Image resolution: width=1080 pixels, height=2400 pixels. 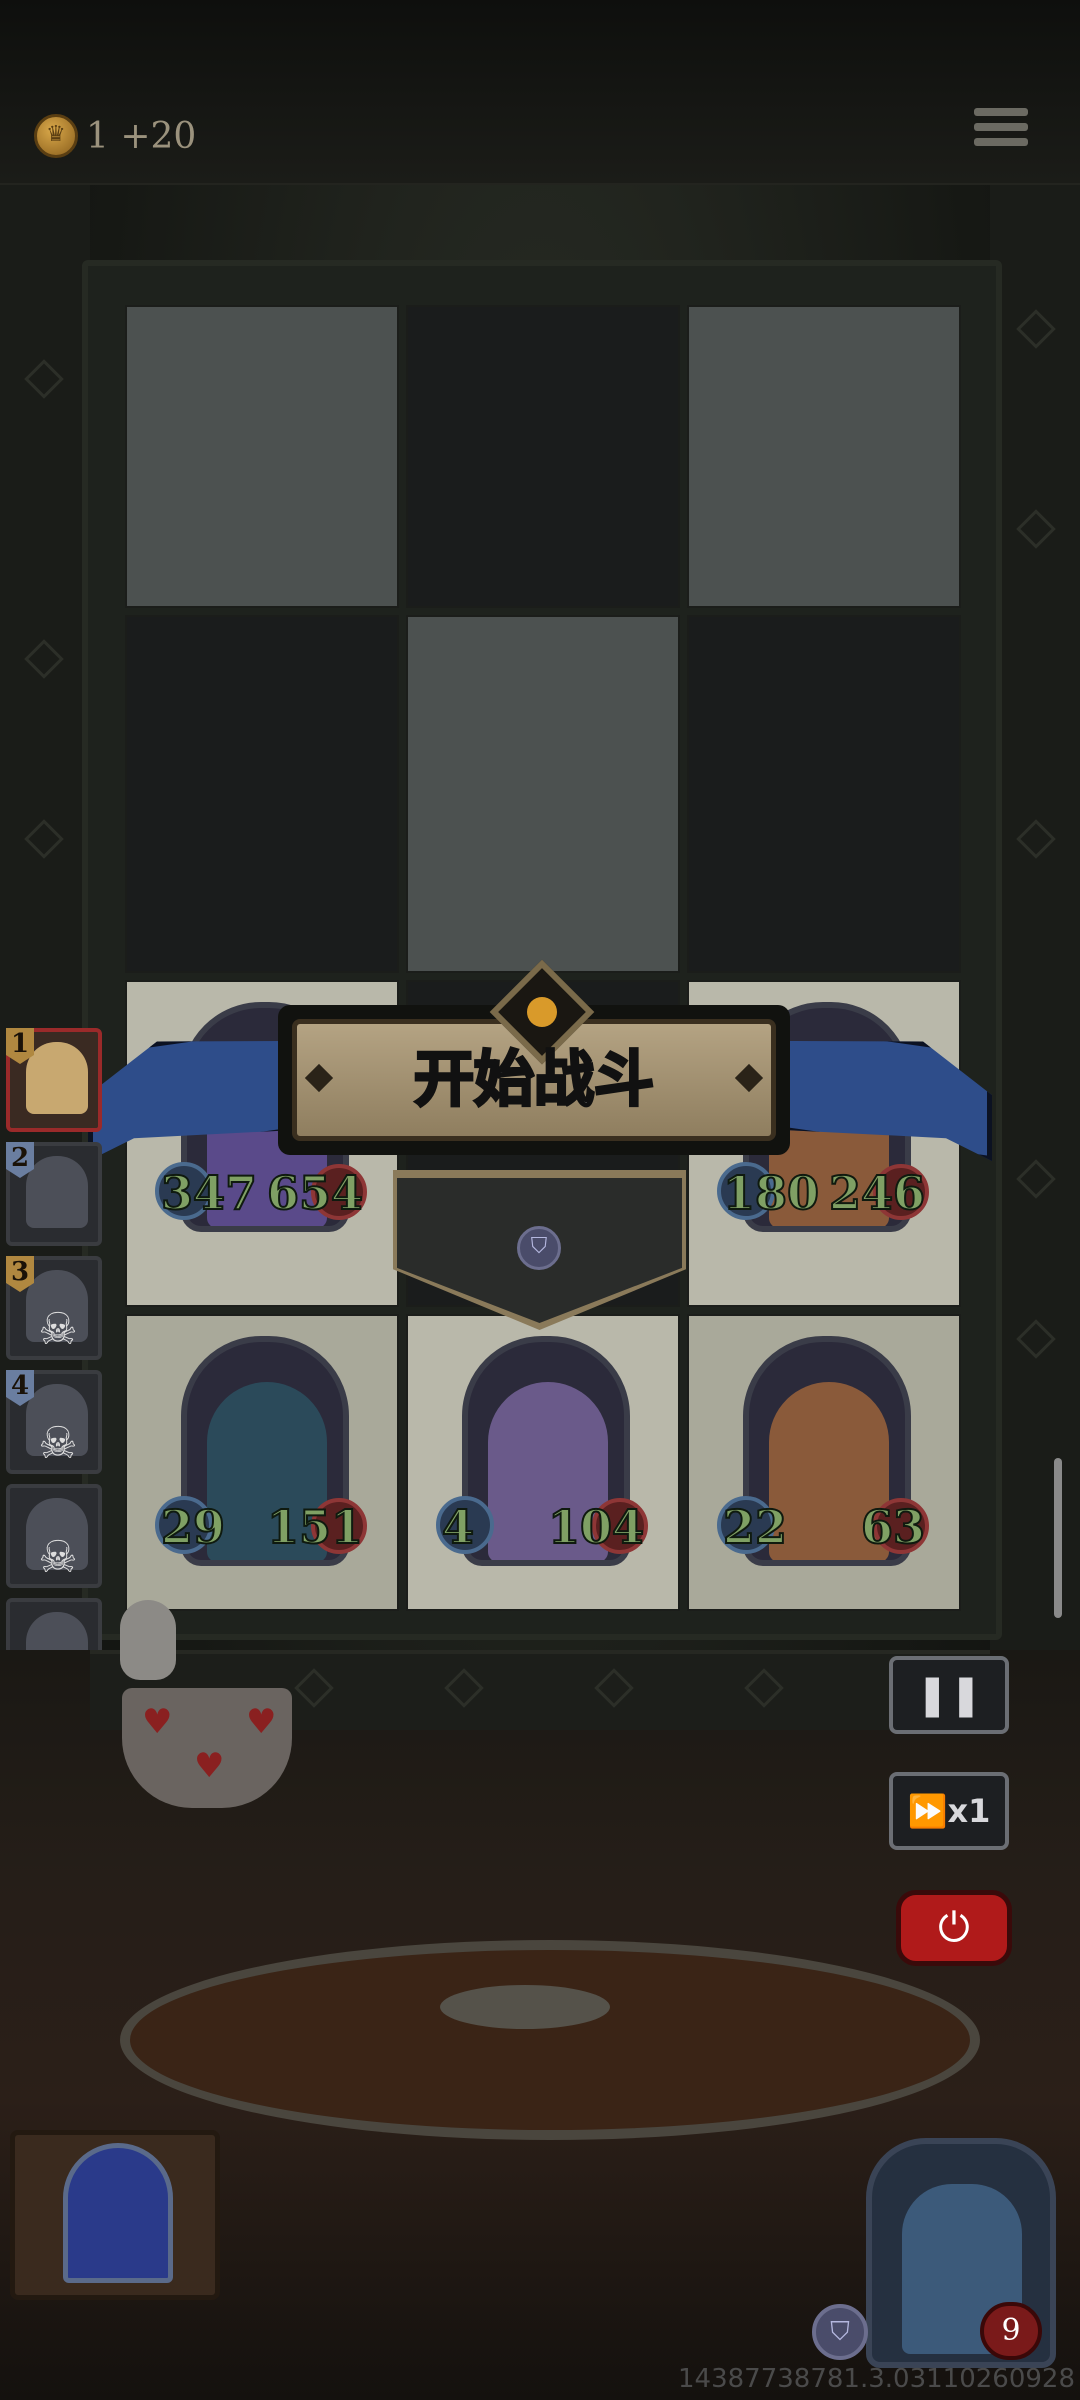 I want to click on unit-attack: 4, so click(x=458, y=1527).